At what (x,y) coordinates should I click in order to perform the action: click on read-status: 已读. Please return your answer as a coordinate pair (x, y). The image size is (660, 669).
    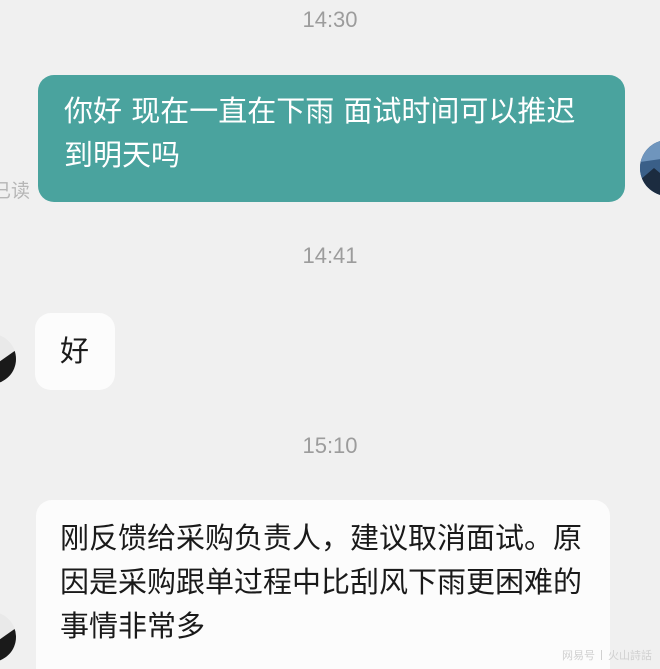
    Looking at the image, I should click on (15, 191).